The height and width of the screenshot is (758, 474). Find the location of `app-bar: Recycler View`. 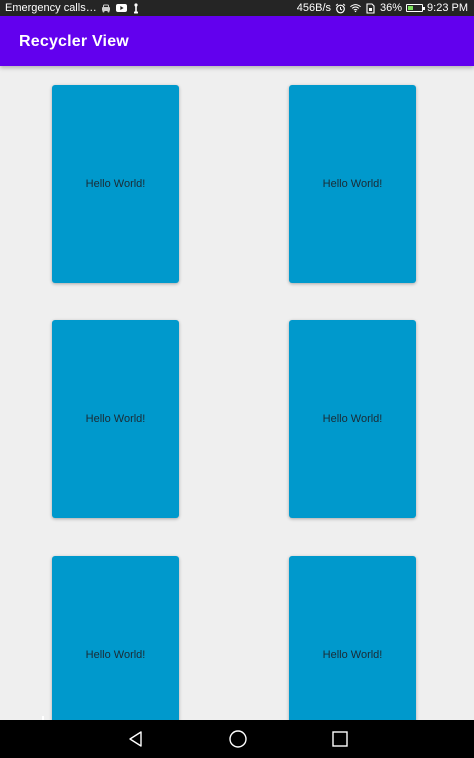

app-bar: Recycler View is located at coordinates (237, 41).